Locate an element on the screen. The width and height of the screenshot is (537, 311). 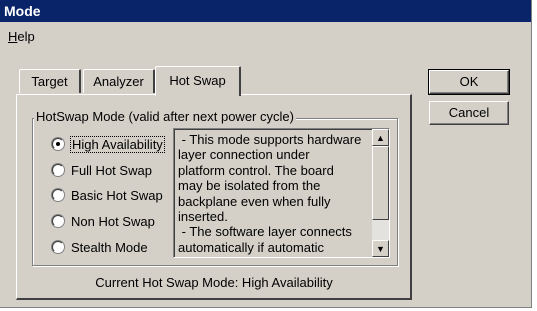
radio-button-checked is located at coordinates (58, 144).